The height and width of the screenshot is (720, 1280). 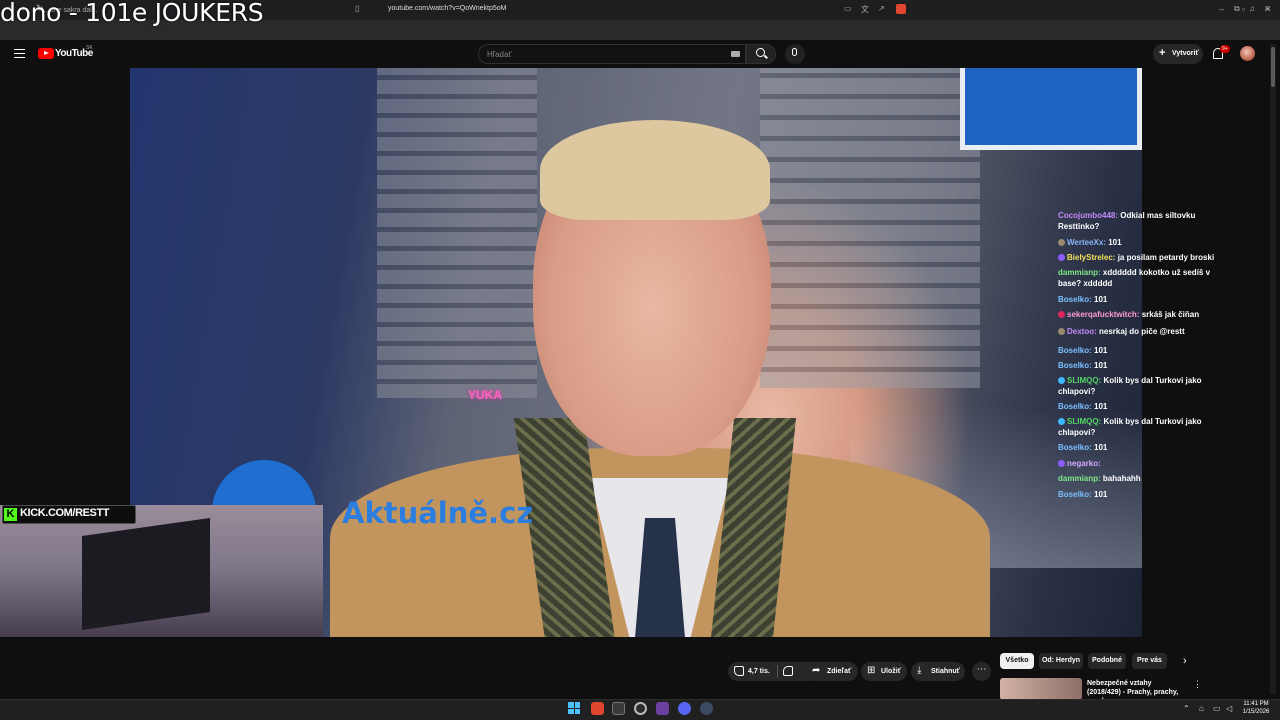 What do you see at coordinates (1166, 257) in the screenshot?
I see `chat-text: ja posilam petardy broski` at bounding box center [1166, 257].